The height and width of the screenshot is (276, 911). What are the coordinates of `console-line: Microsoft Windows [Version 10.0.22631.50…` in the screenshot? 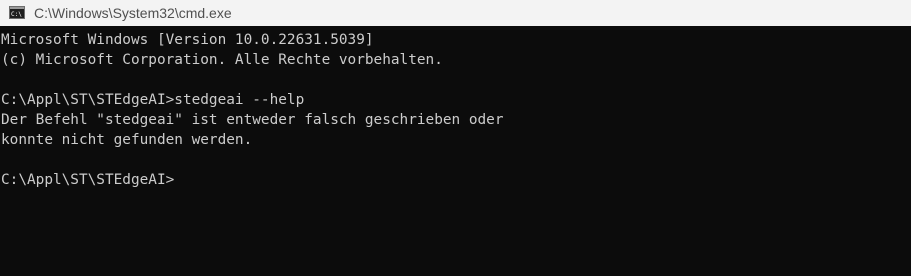 It's located at (187, 40).